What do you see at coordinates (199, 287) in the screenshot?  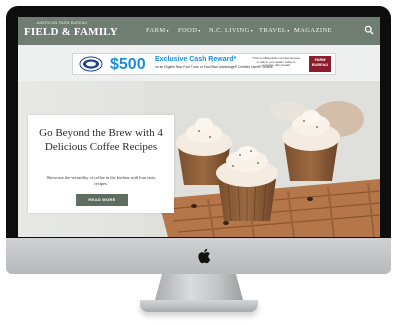 I see `imac-stand-neck` at bounding box center [199, 287].